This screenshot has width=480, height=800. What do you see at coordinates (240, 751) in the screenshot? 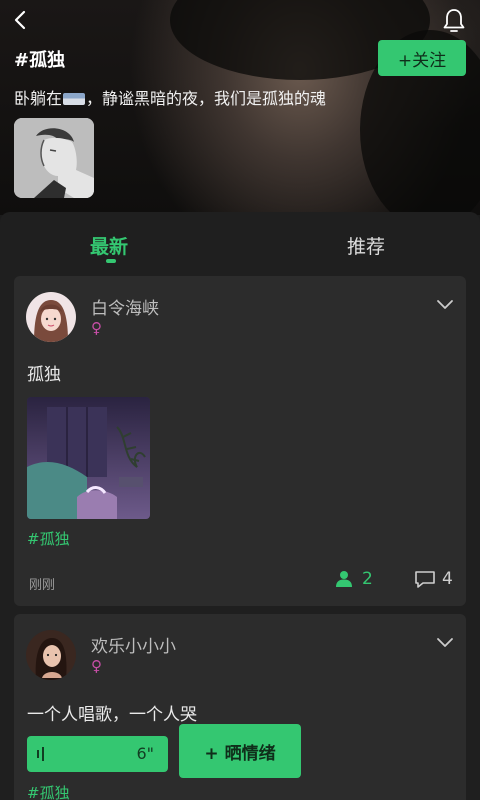
I see `share-emotion-button: + 晒情绪` at bounding box center [240, 751].